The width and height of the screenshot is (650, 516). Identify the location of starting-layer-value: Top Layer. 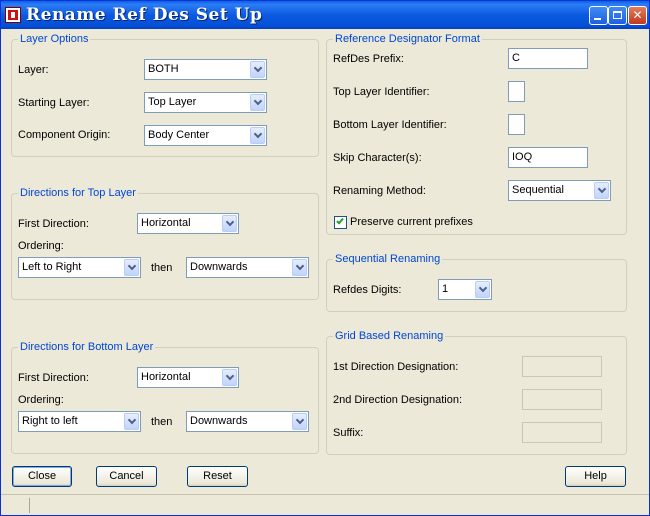
(172, 102).